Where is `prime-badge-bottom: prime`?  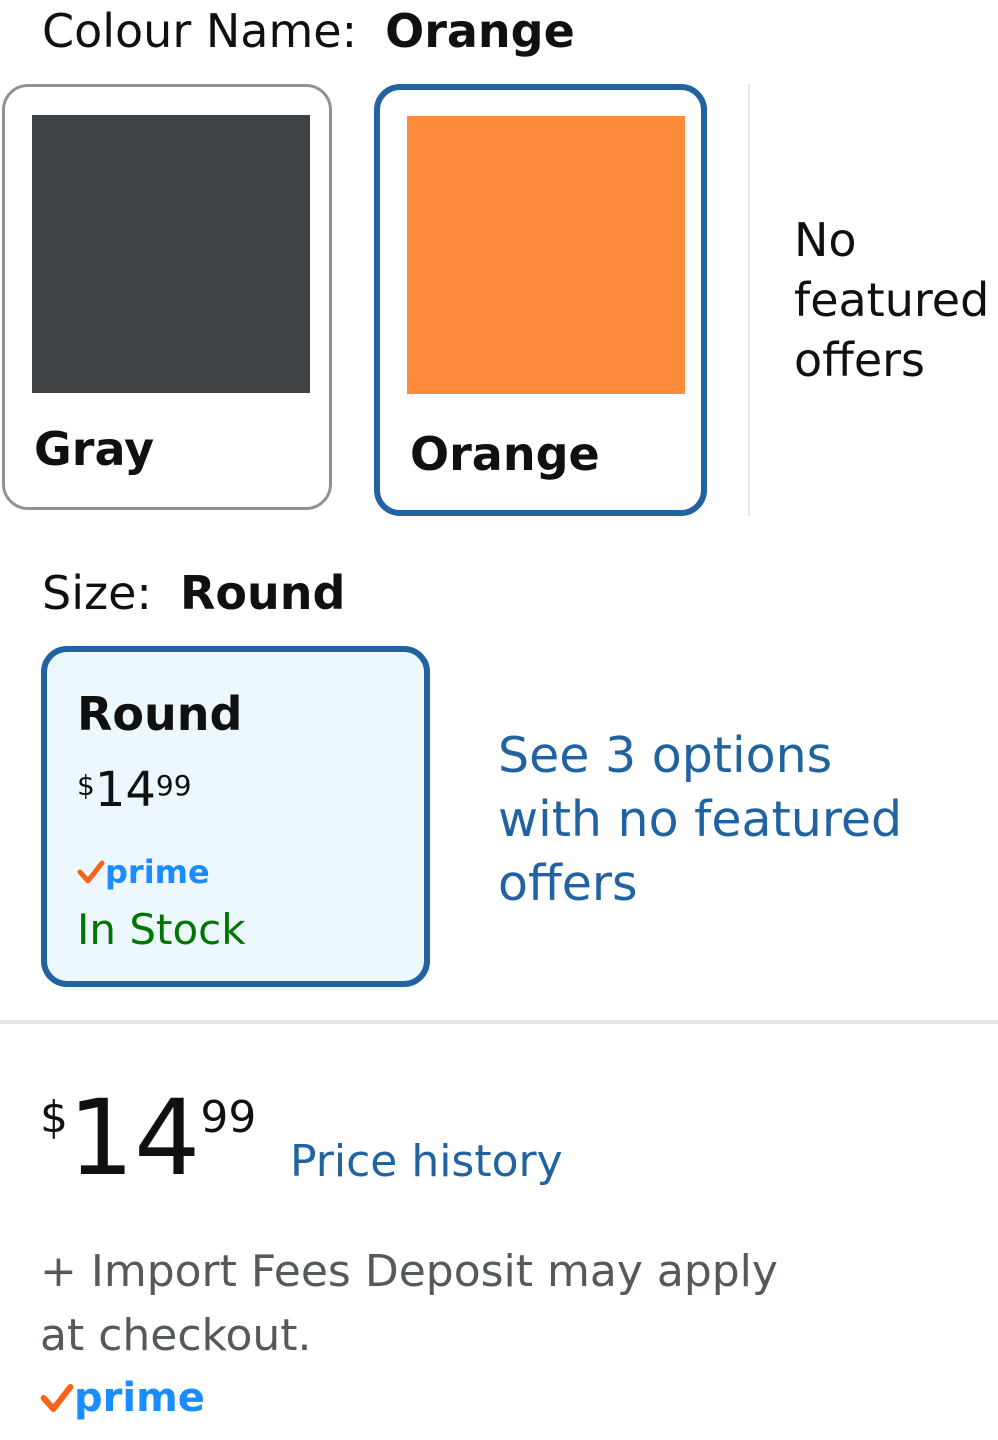 prime-badge-bottom: prime is located at coordinates (122, 1398).